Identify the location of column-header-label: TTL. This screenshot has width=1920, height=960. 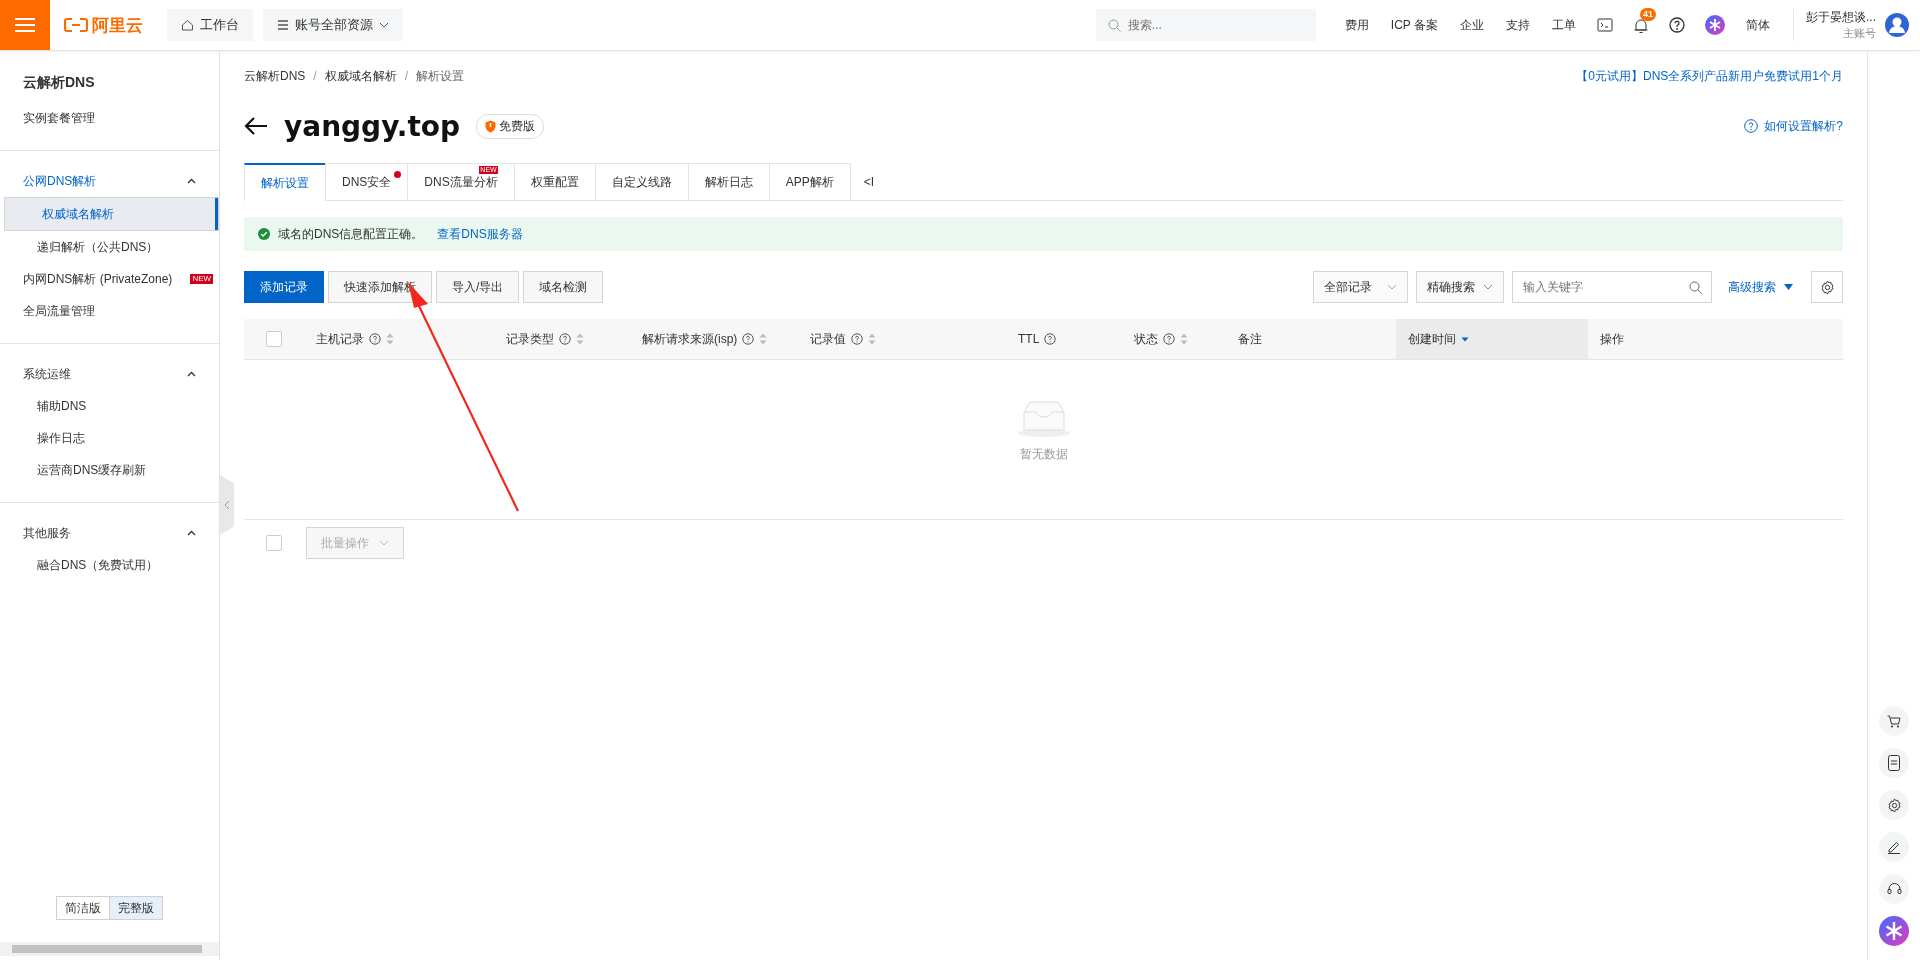
(1029, 339).